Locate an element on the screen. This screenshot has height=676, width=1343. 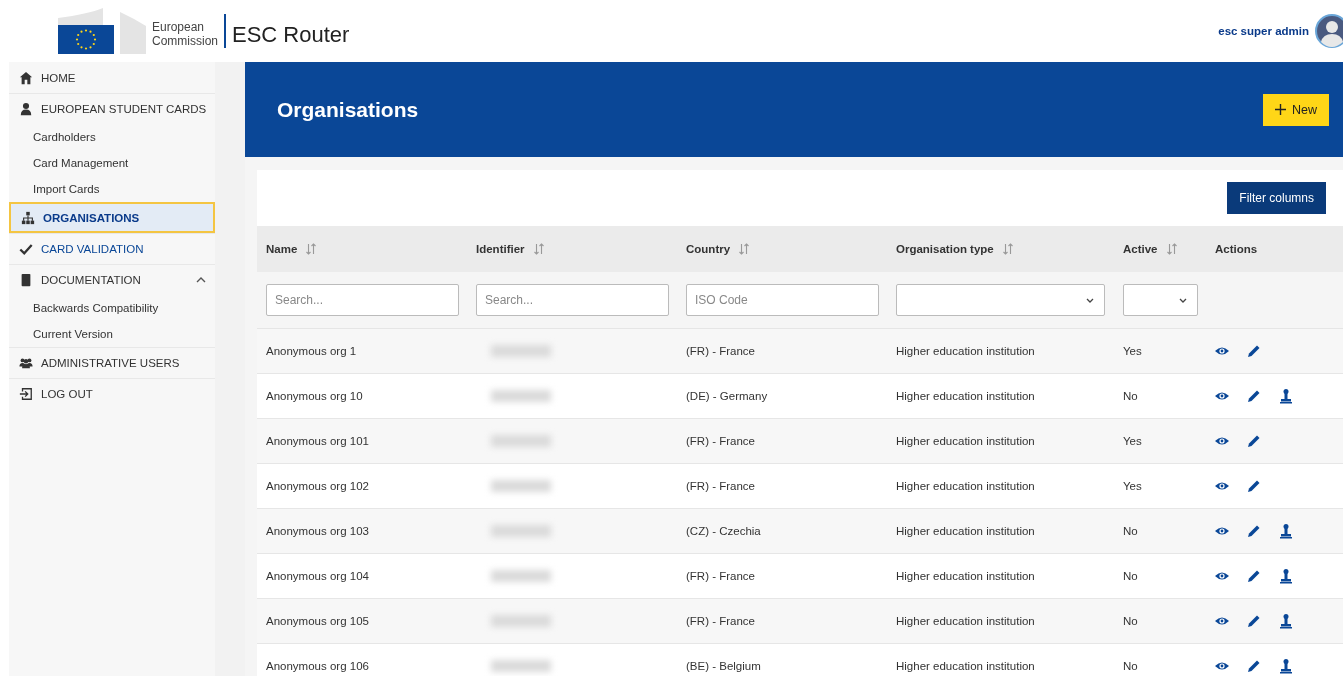
check-icon is located at coordinates (26, 249).